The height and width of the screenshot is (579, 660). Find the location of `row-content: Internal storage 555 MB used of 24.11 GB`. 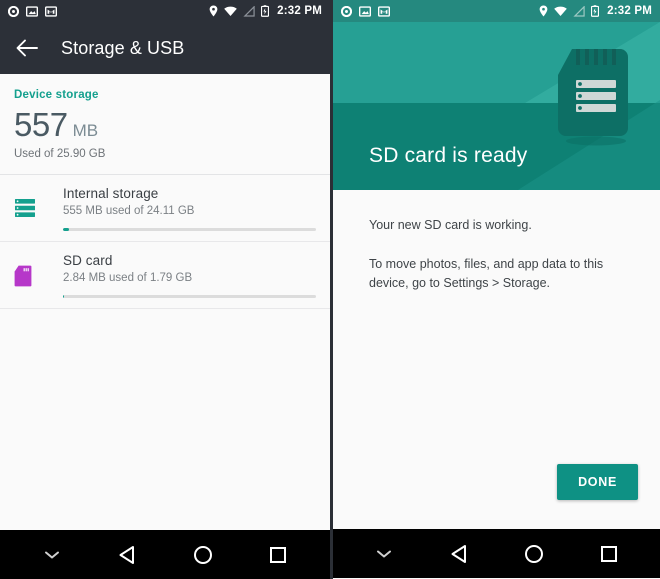

row-content: Internal storage 555 MB used of 24.11 GB is located at coordinates (181, 208).